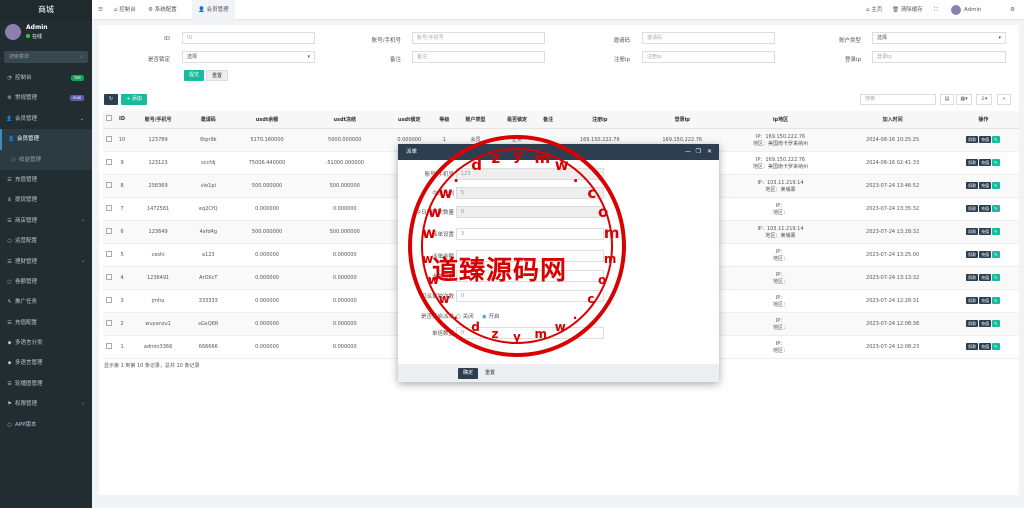 The height and width of the screenshot is (508, 1024). I want to click on sidebar-item-9: ☰ 理财管理 ‹, so click(46, 262).